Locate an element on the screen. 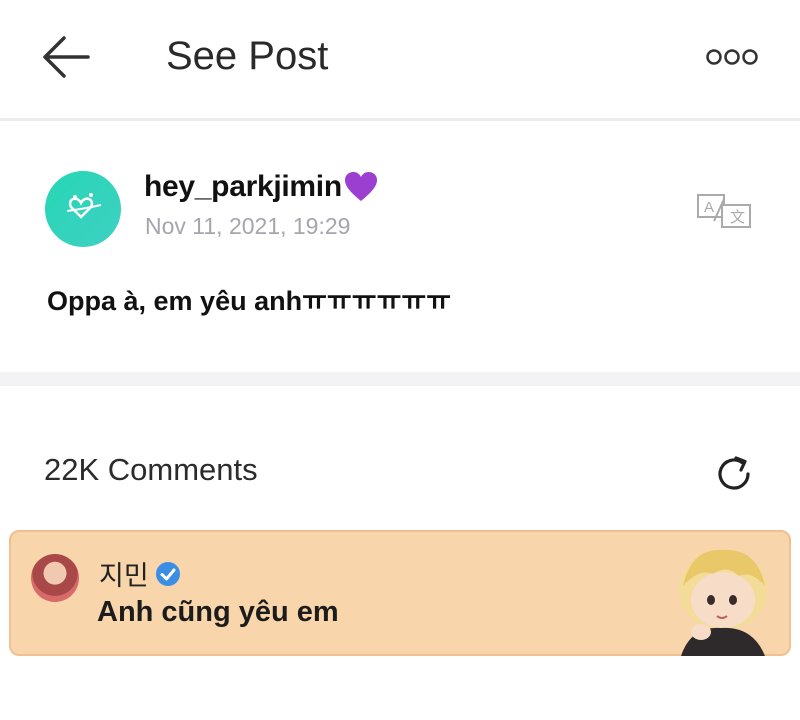 Image resolution: width=800 pixels, height=720 pixels. translate-button: A 文 is located at coordinates (724, 211).